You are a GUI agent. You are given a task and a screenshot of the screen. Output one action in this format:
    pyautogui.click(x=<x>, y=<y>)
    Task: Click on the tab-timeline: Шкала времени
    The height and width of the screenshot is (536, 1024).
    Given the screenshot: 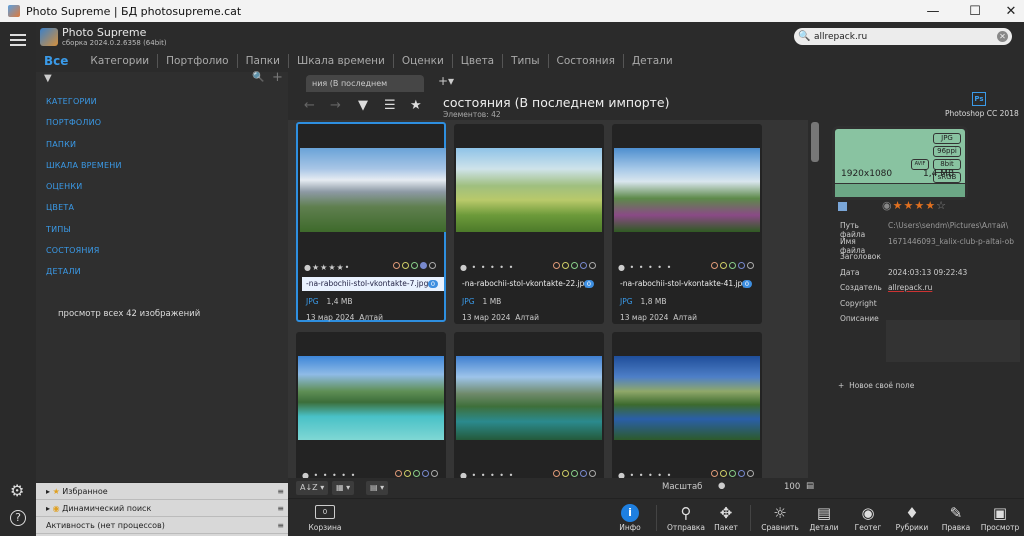 What is the action you would take?
    pyautogui.click(x=340, y=61)
    